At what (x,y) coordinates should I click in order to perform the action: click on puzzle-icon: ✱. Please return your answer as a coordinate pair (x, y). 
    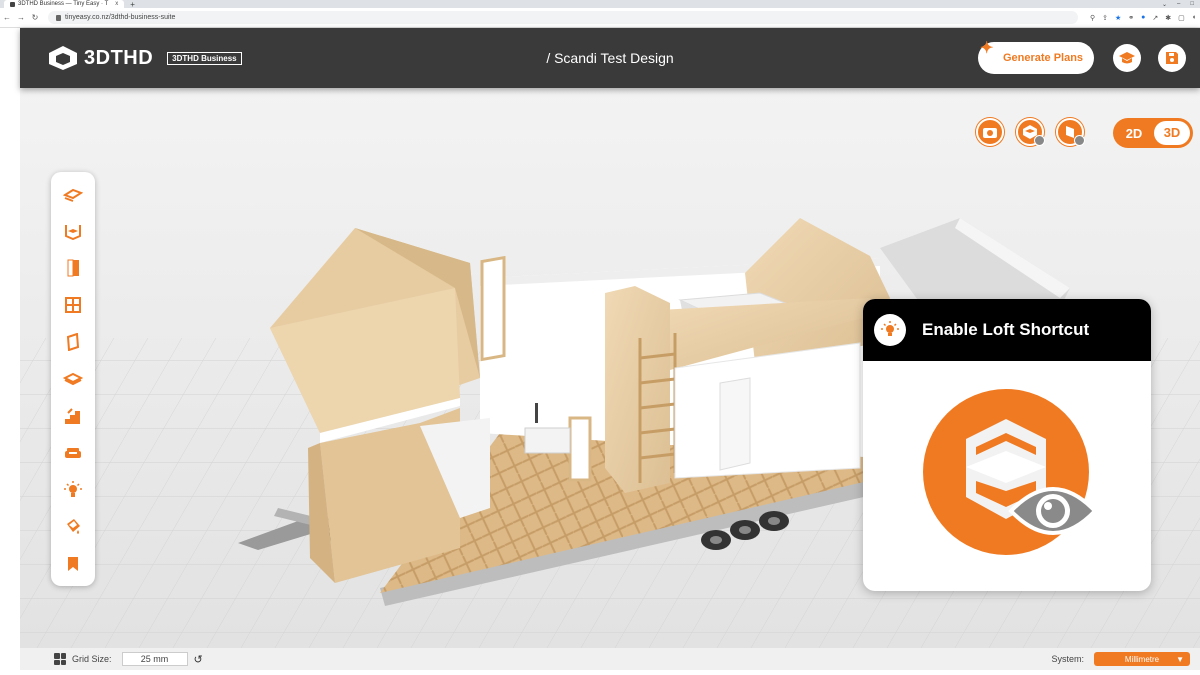
    Looking at the image, I should click on (1168, 18).